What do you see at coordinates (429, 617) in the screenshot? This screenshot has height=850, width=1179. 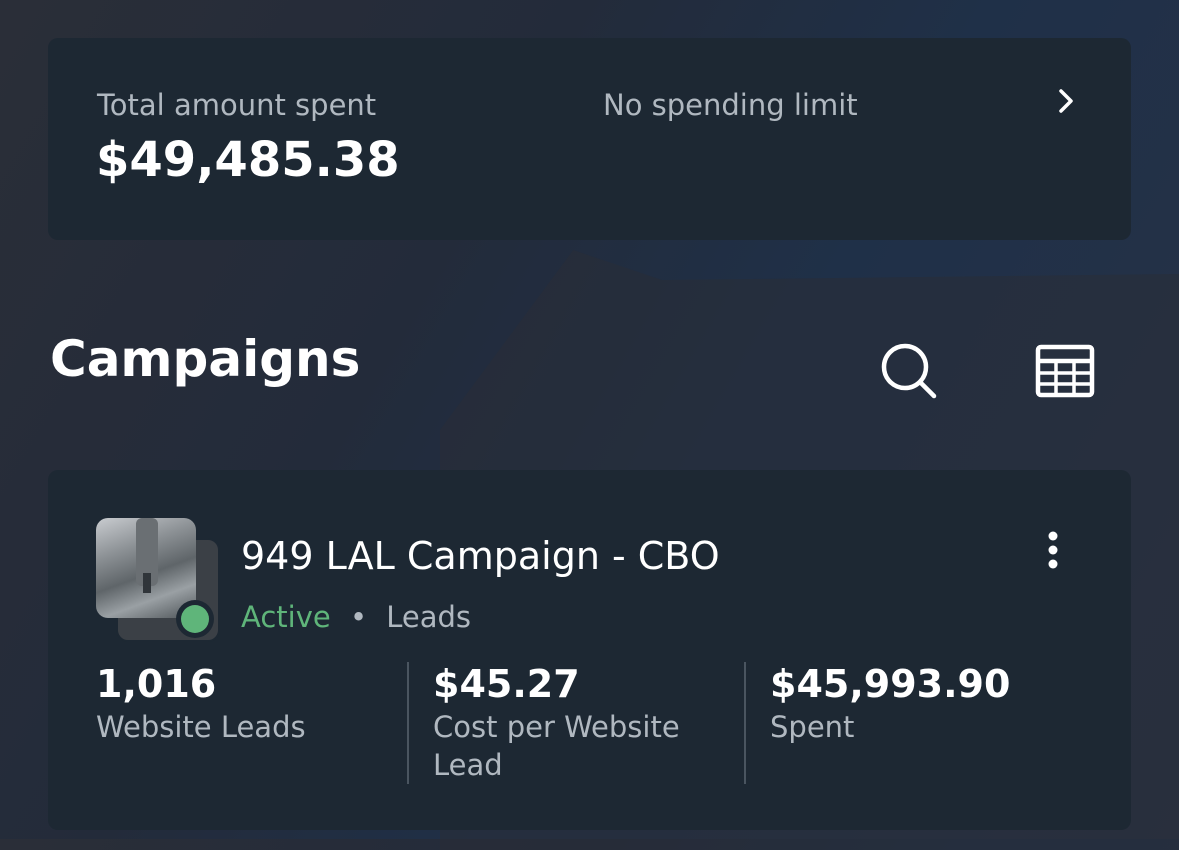 I see `campaign-objective: Leads` at bounding box center [429, 617].